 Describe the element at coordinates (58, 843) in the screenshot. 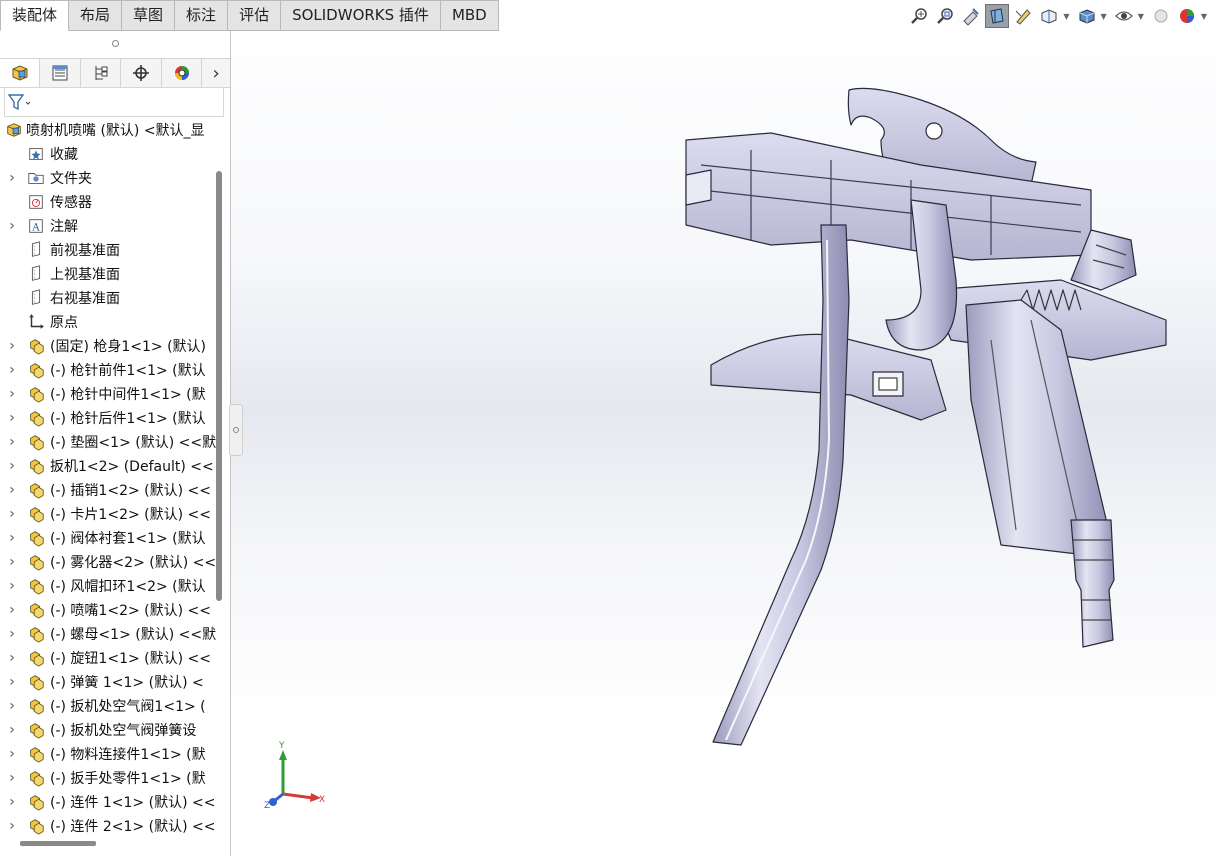

I see `tree-horizontal-scrollbar` at that location.